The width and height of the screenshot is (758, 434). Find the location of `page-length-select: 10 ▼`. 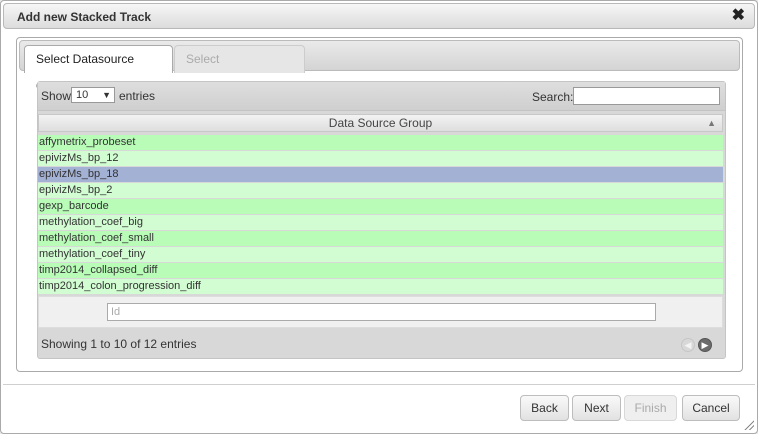

page-length-select: 10 ▼ is located at coordinates (93, 95).